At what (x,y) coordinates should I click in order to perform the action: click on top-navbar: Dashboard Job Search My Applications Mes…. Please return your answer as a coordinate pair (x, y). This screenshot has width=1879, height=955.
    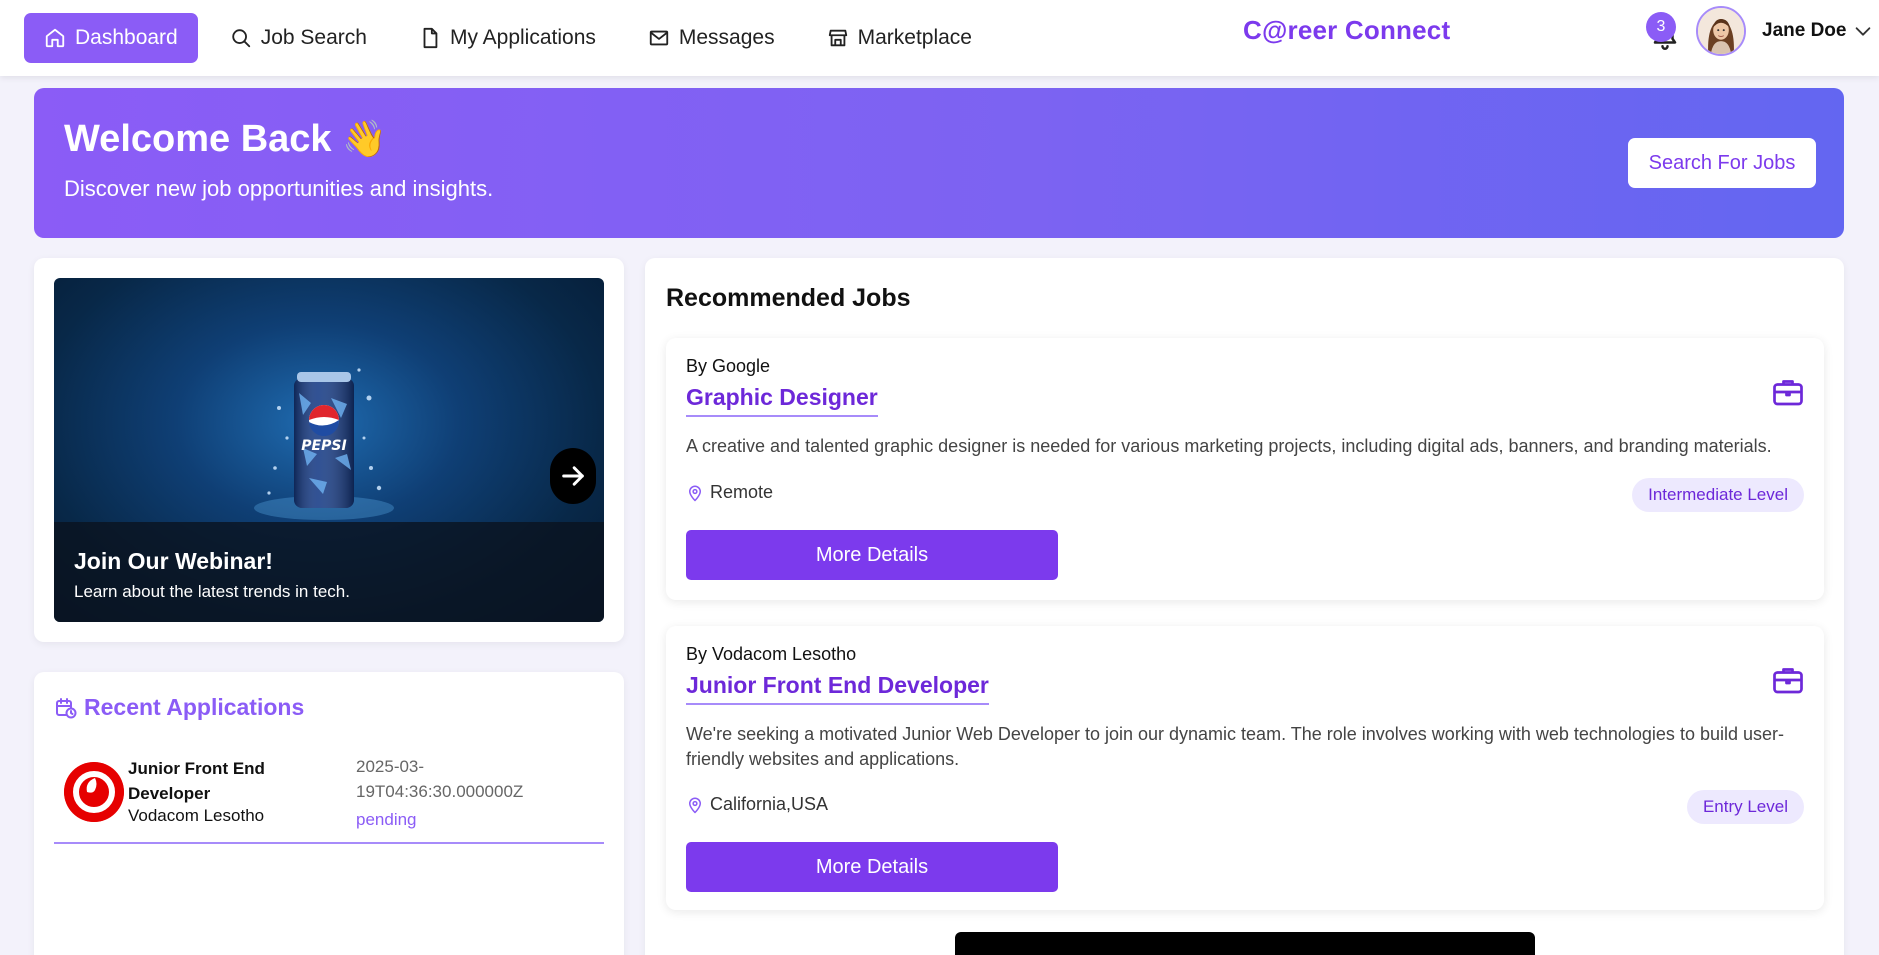
    Looking at the image, I should click on (939, 38).